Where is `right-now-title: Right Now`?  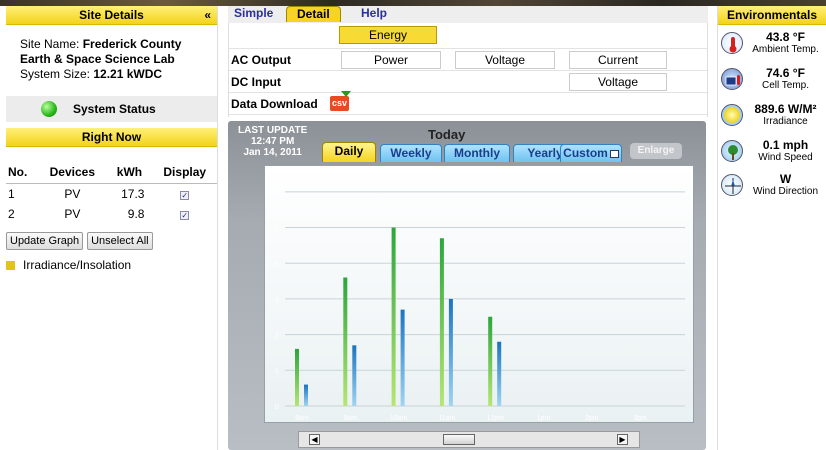 right-now-title: Right Now is located at coordinates (111, 137).